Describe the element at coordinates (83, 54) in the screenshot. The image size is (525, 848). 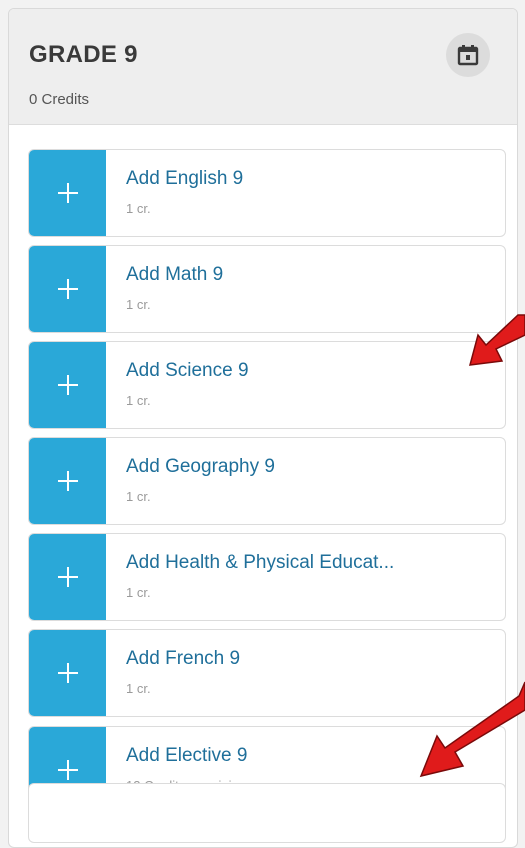
I see `grade-title: GRADE 9` at that location.